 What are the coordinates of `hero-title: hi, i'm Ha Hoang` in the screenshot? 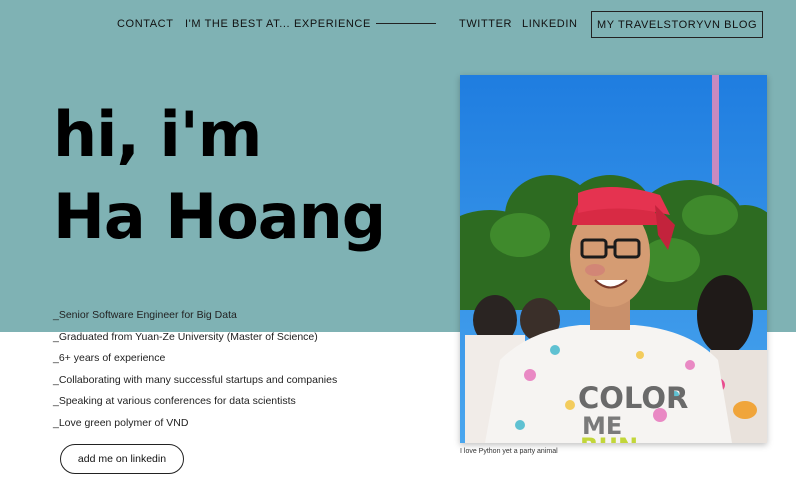 It's located at (219, 176).